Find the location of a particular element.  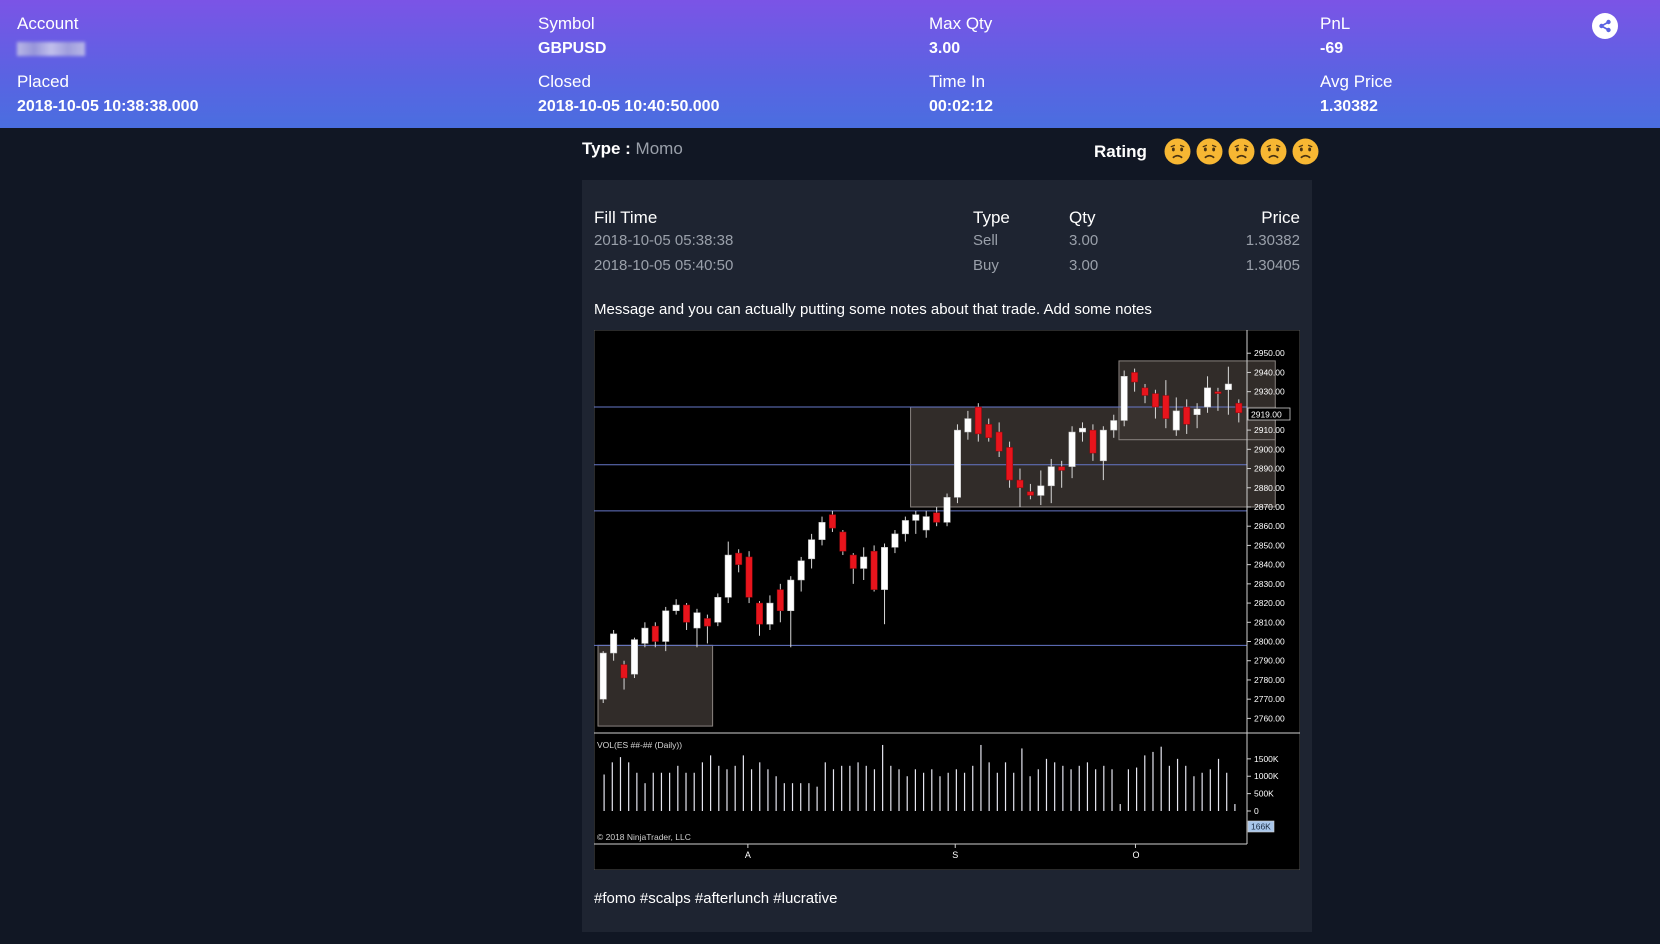

trade-tags: #fomo #scalps #afterlunch #lucrative is located at coordinates (715, 898).